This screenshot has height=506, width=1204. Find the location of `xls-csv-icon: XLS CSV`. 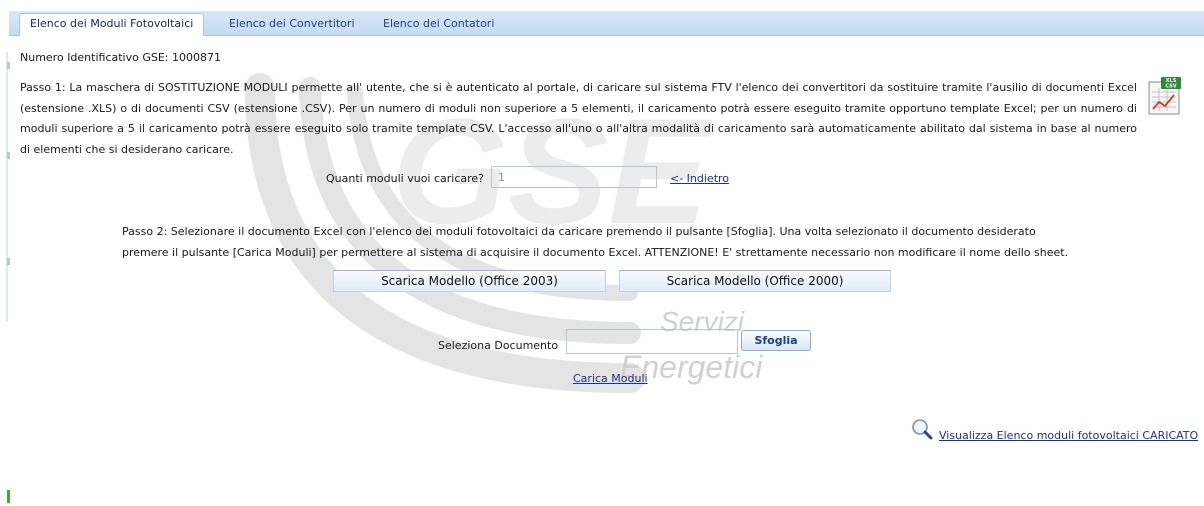

xls-csv-icon: XLS CSV is located at coordinates (1164, 96).